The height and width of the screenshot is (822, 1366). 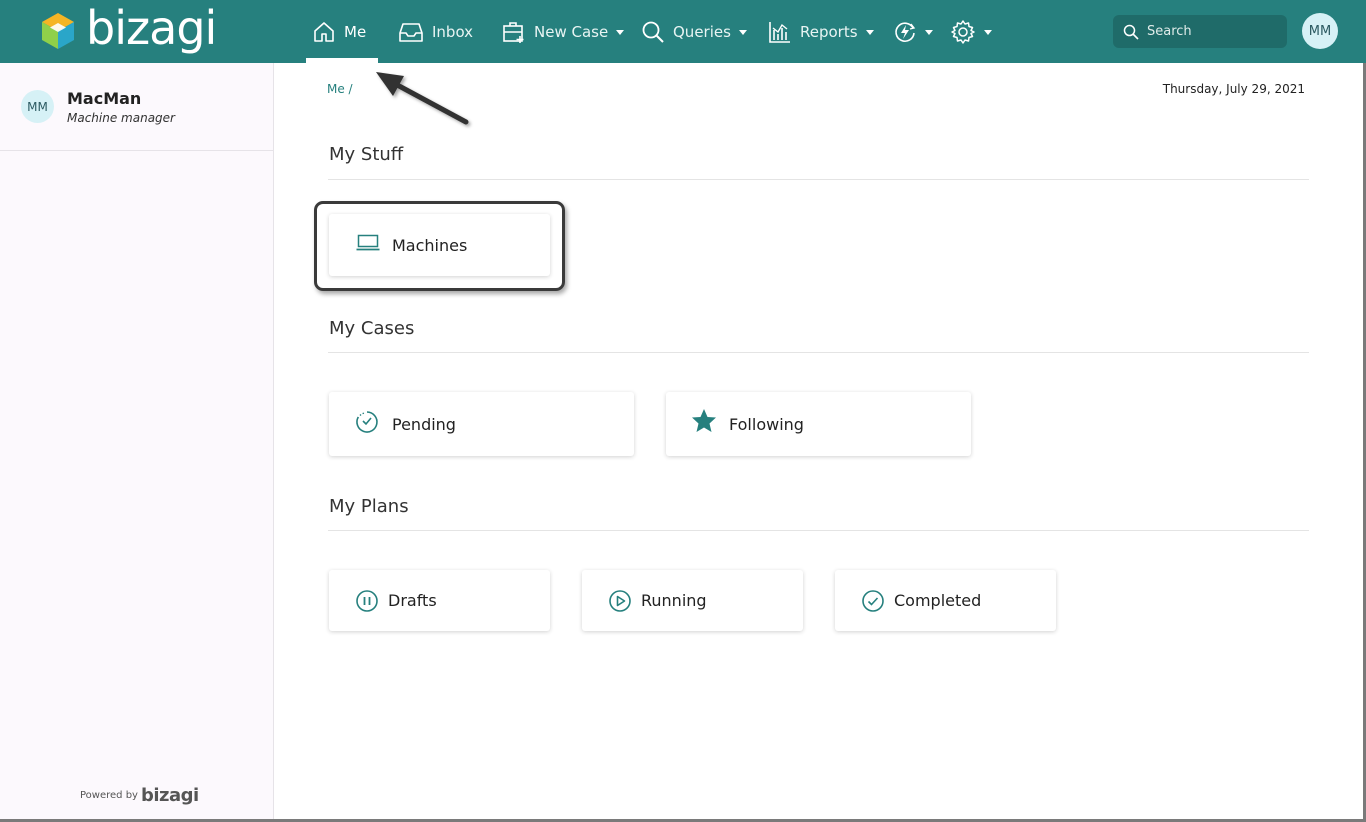 I want to click on search-box, so click(x=1200, y=31).